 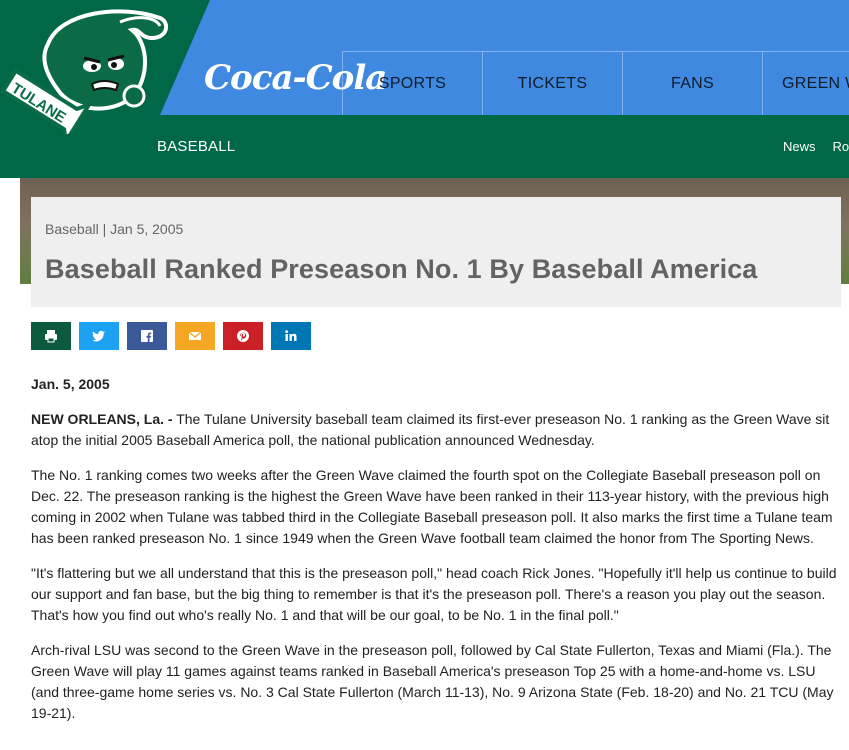 I want to click on print-button, so click(x=51, y=336).